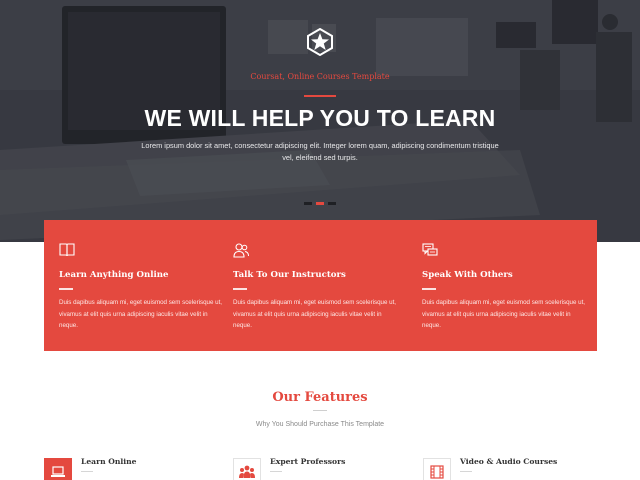  What do you see at coordinates (430, 249) in the screenshot?
I see `chat-icon` at bounding box center [430, 249].